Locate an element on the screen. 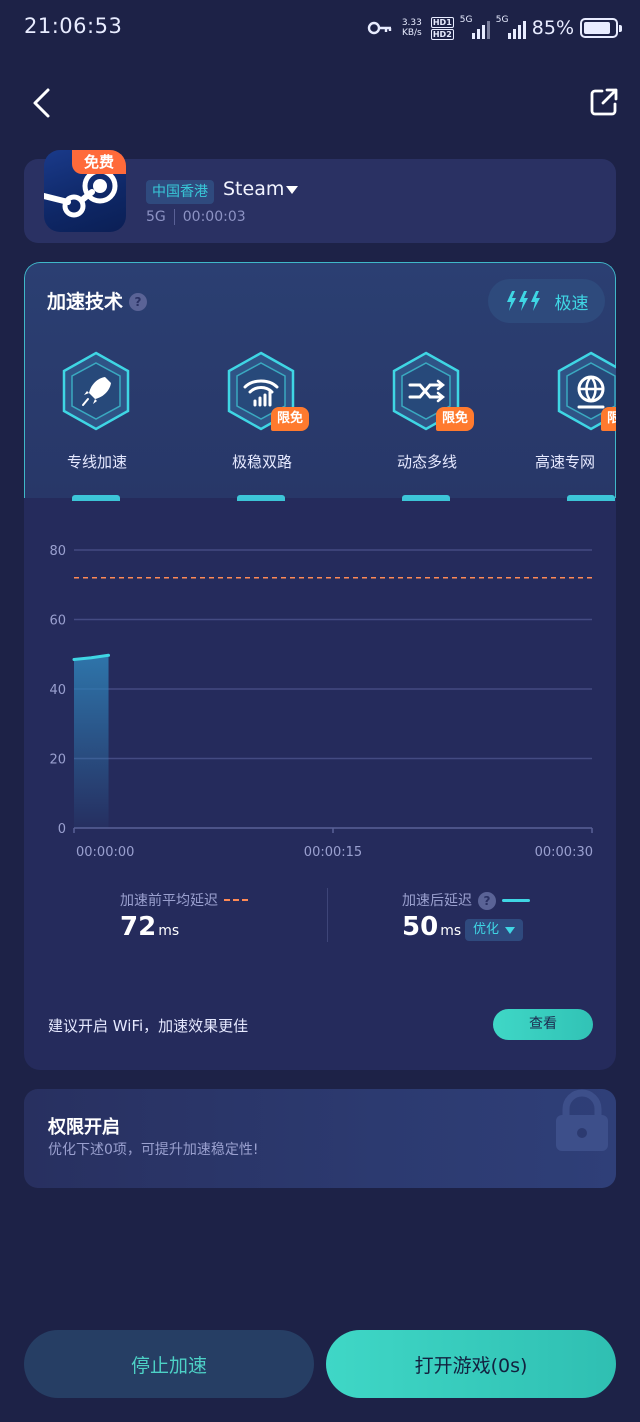  avg-before-unit: ms is located at coordinates (169, 931).